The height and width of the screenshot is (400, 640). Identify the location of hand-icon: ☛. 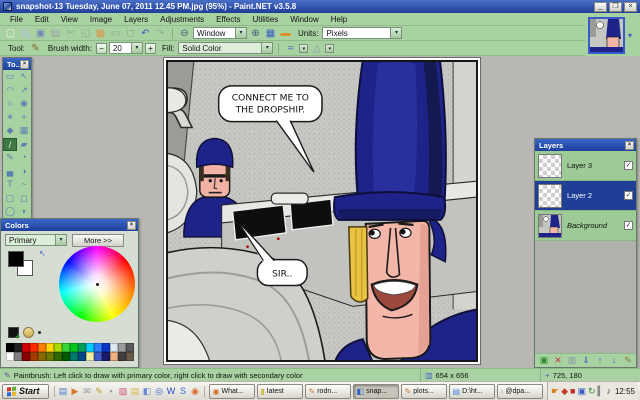
(555, 391).